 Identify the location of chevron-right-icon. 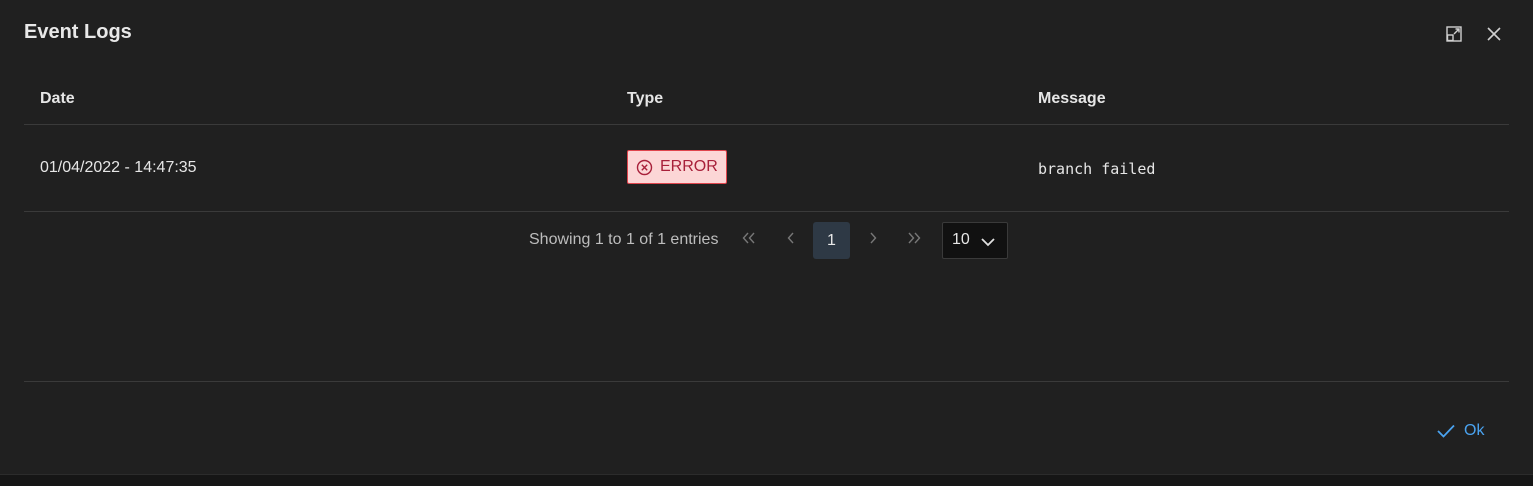
(873, 240).